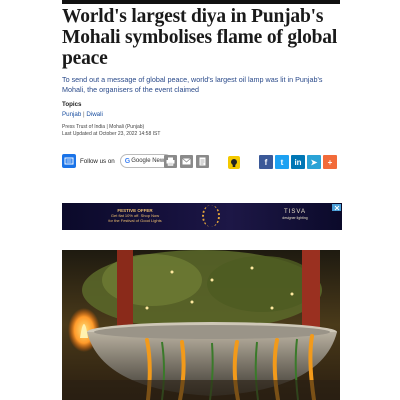 Image resolution: width=400 pixels, height=400 pixels. I want to click on google-g-icon: G, so click(127, 161).